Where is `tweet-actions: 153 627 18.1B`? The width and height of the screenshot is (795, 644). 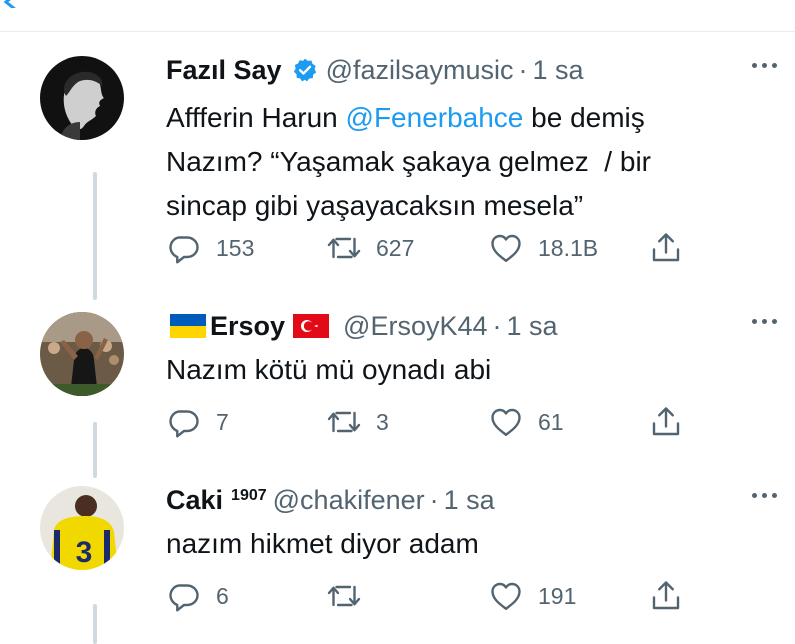 tweet-actions: 153 627 18.1B is located at coordinates (446, 250).